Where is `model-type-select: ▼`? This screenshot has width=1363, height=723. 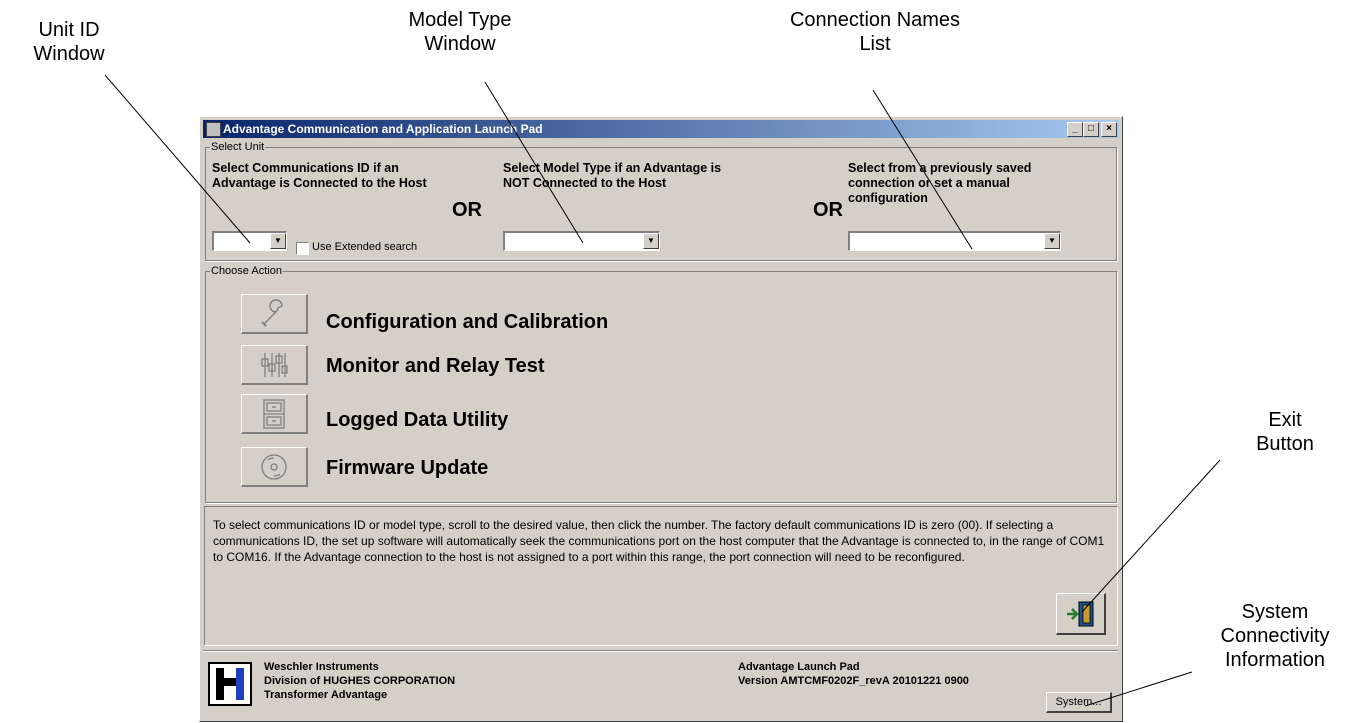 model-type-select: ▼ is located at coordinates (581, 241).